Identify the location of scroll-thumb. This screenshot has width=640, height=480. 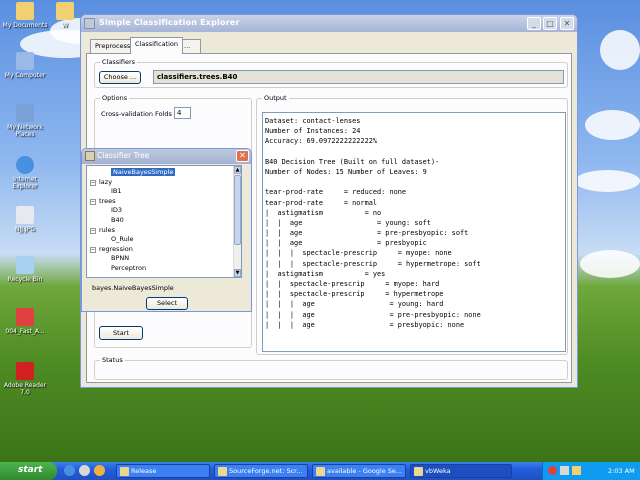
(237, 210).